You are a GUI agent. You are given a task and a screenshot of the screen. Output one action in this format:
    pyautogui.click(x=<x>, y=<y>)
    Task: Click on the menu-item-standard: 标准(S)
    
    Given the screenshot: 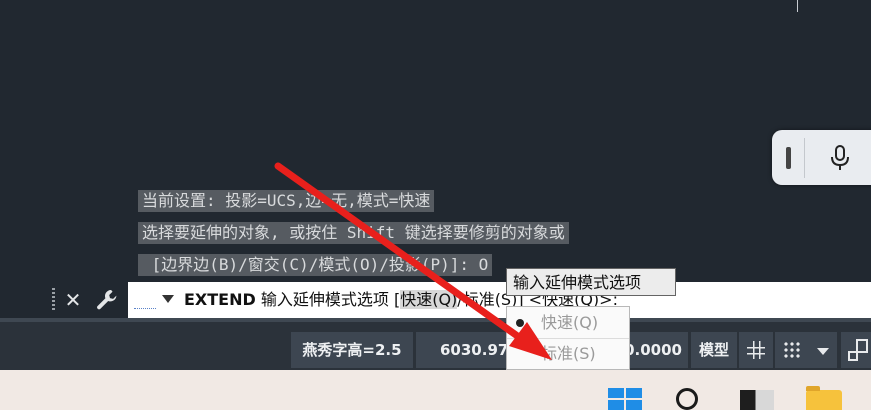 What is the action you would take?
    pyautogui.click(x=568, y=354)
    